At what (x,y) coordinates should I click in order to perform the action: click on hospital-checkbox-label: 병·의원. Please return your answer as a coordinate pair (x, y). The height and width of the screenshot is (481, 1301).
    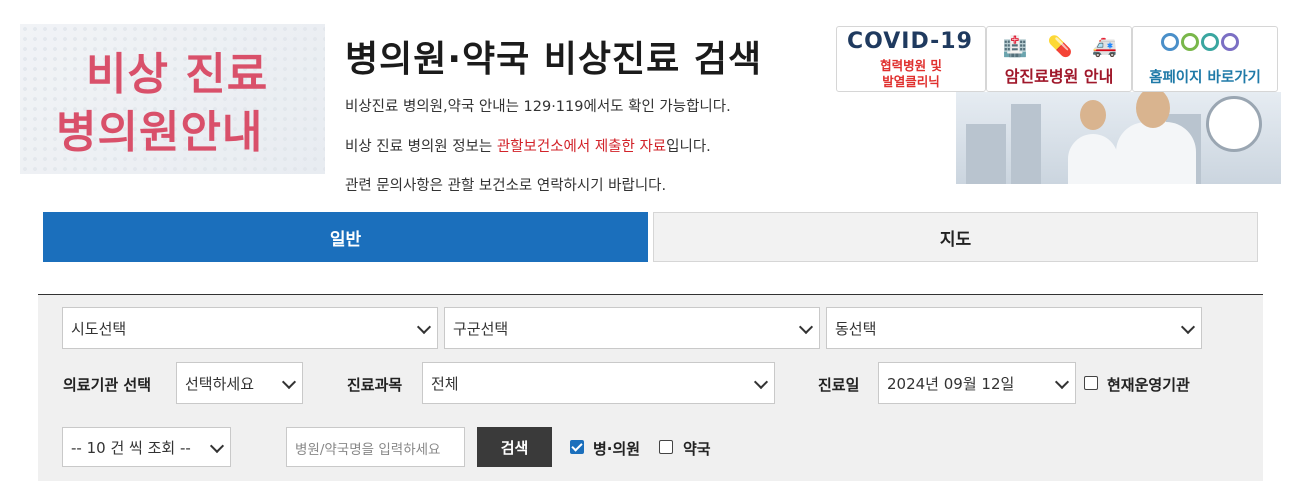
    Looking at the image, I should click on (617, 449).